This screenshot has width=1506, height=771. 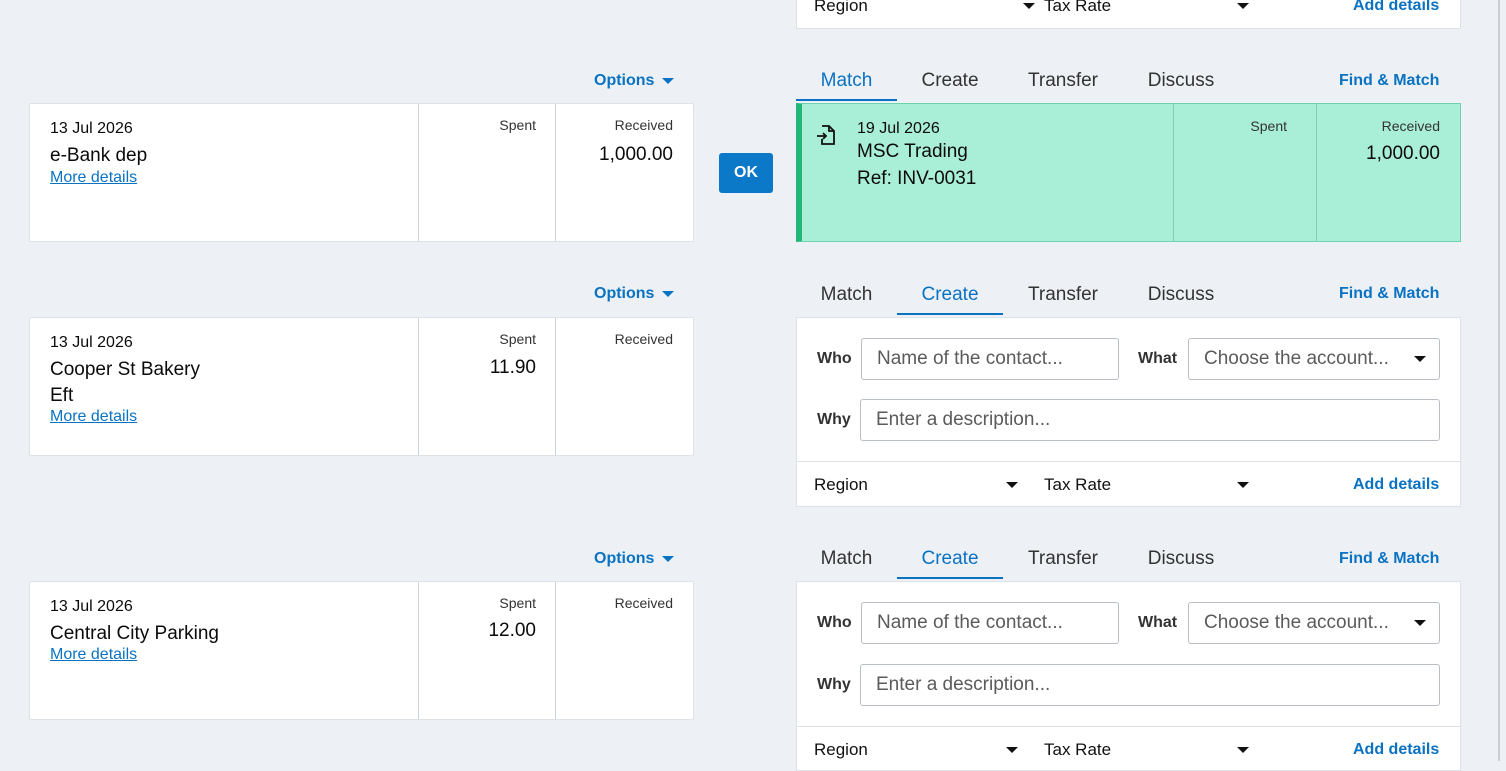 I want to click on match-contact: MSC Trading, so click(x=912, y=151).